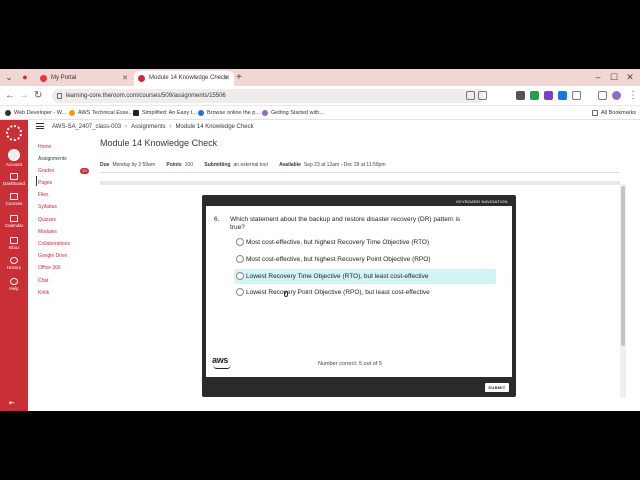 Image resolution: width=640 pixels, height=480 pixels. I want to click on divider, so click(360, 172).